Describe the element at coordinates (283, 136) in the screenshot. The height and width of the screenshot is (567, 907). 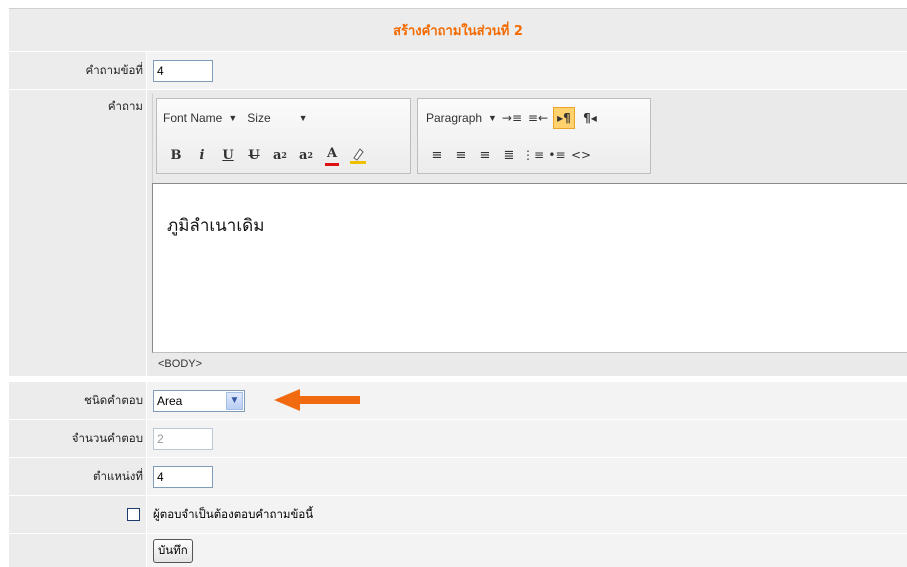
I see `toolbar-format-group: Font Name ▼ Size ▼ B i U U a2 a2 A` at that location.